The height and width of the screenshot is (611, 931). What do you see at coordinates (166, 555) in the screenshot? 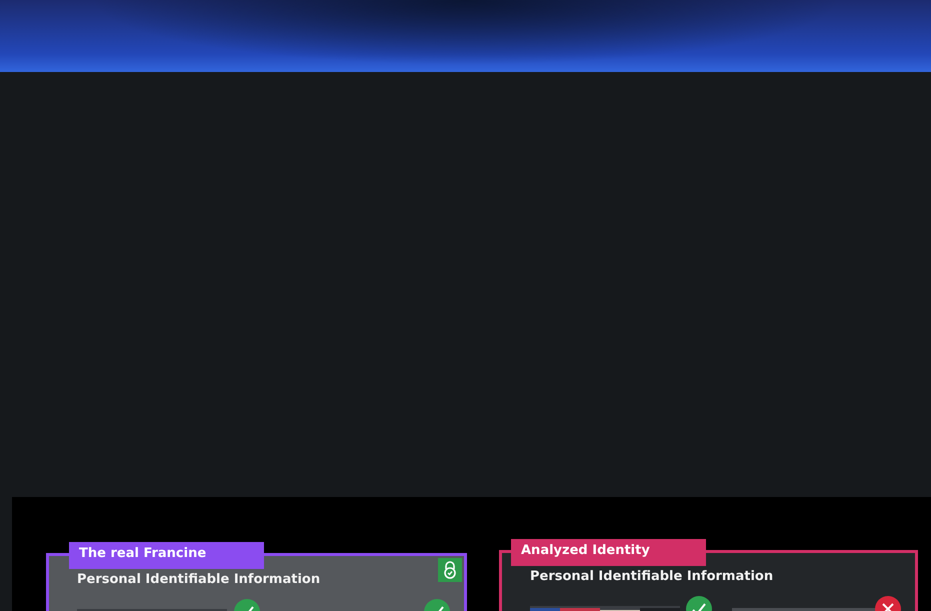
I see `card-title: The real Francine` at bounding box center [166, 555].